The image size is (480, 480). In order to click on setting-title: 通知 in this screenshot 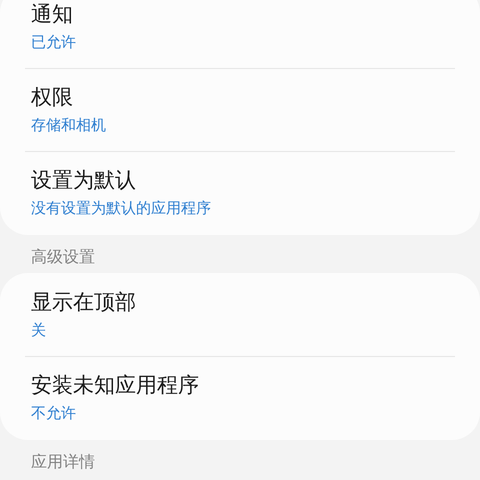, I will do `click(52, 14)`.